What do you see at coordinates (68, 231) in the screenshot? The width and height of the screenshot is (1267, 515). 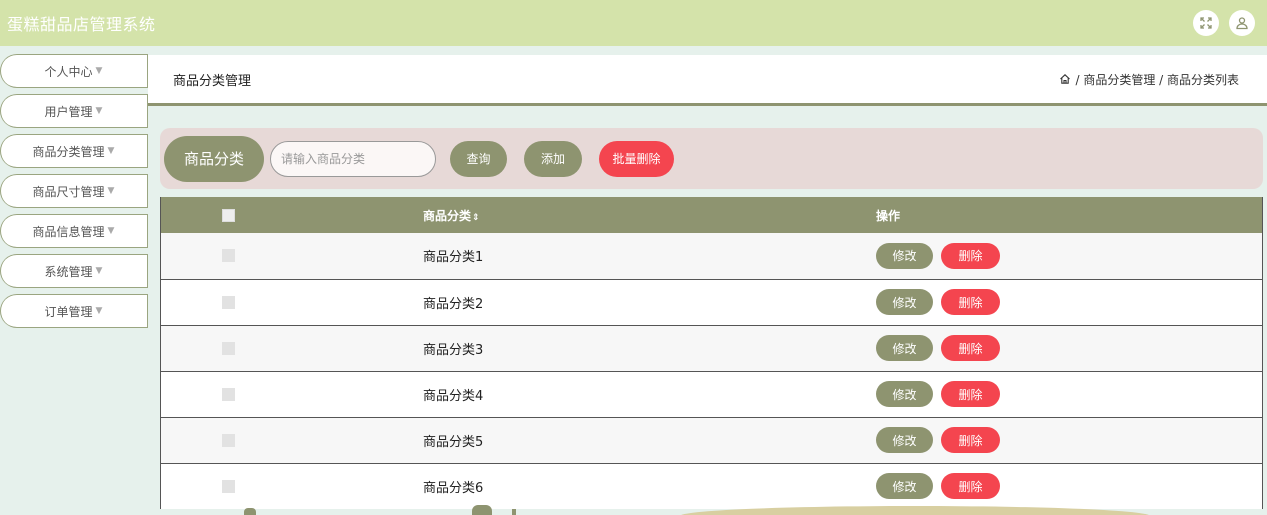 I see `sidebar-item-label: 商品信息管理` at bounding box center [68, 231].